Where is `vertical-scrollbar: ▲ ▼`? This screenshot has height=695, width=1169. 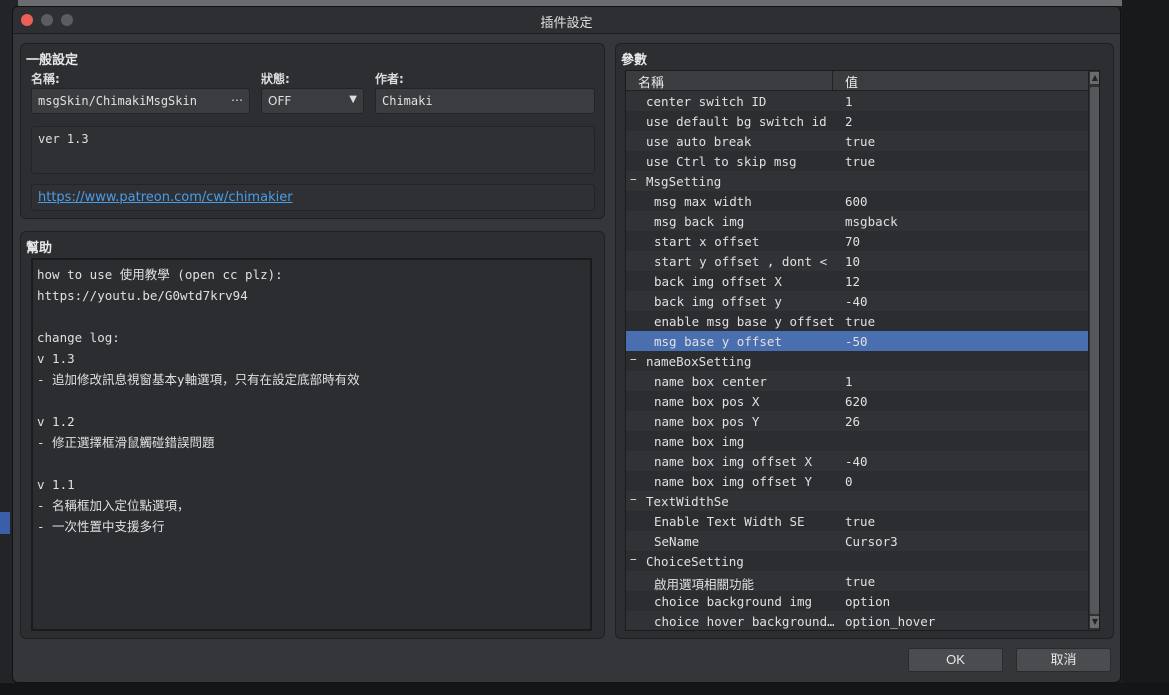
vertical-scrollbar: ▲ ▼ is located at coordinates (1093, 350).